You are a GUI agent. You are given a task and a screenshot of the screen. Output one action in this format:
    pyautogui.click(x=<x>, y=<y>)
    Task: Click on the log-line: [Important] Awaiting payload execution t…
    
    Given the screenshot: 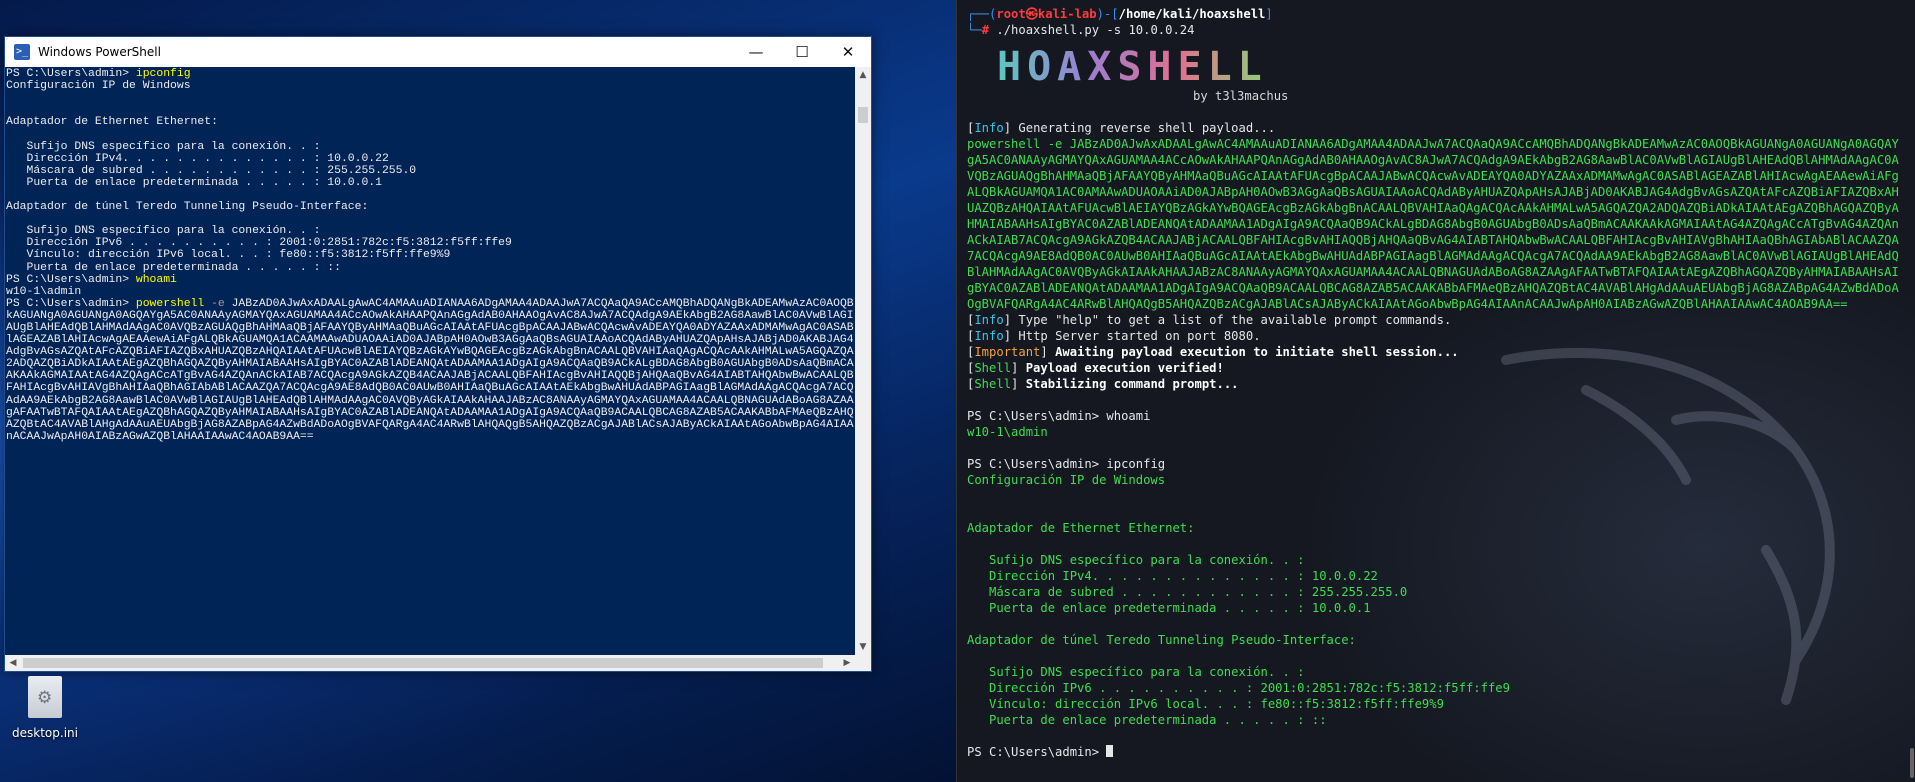 What is the action you would take?
    pyautogui.click(x=1213, y=352)
    